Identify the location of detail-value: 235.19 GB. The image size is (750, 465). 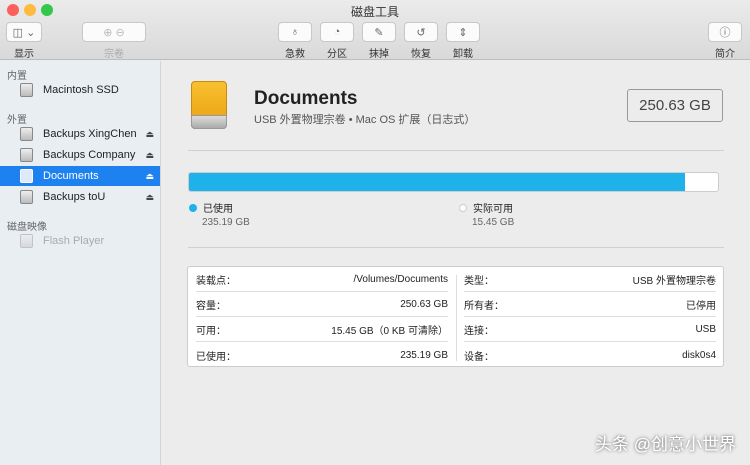
(424, 355).